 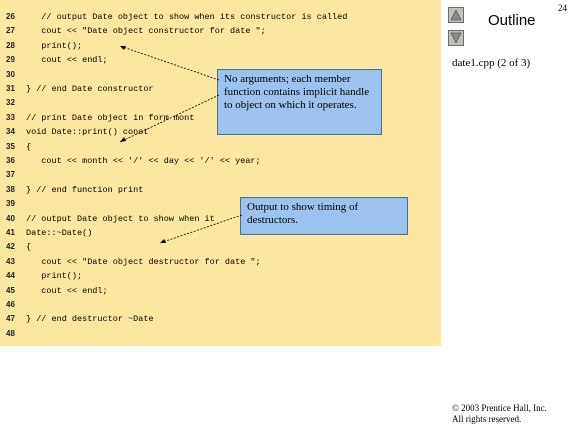 I want to click on code-text: // output Date object to show when it, so click(x=120, y=218).